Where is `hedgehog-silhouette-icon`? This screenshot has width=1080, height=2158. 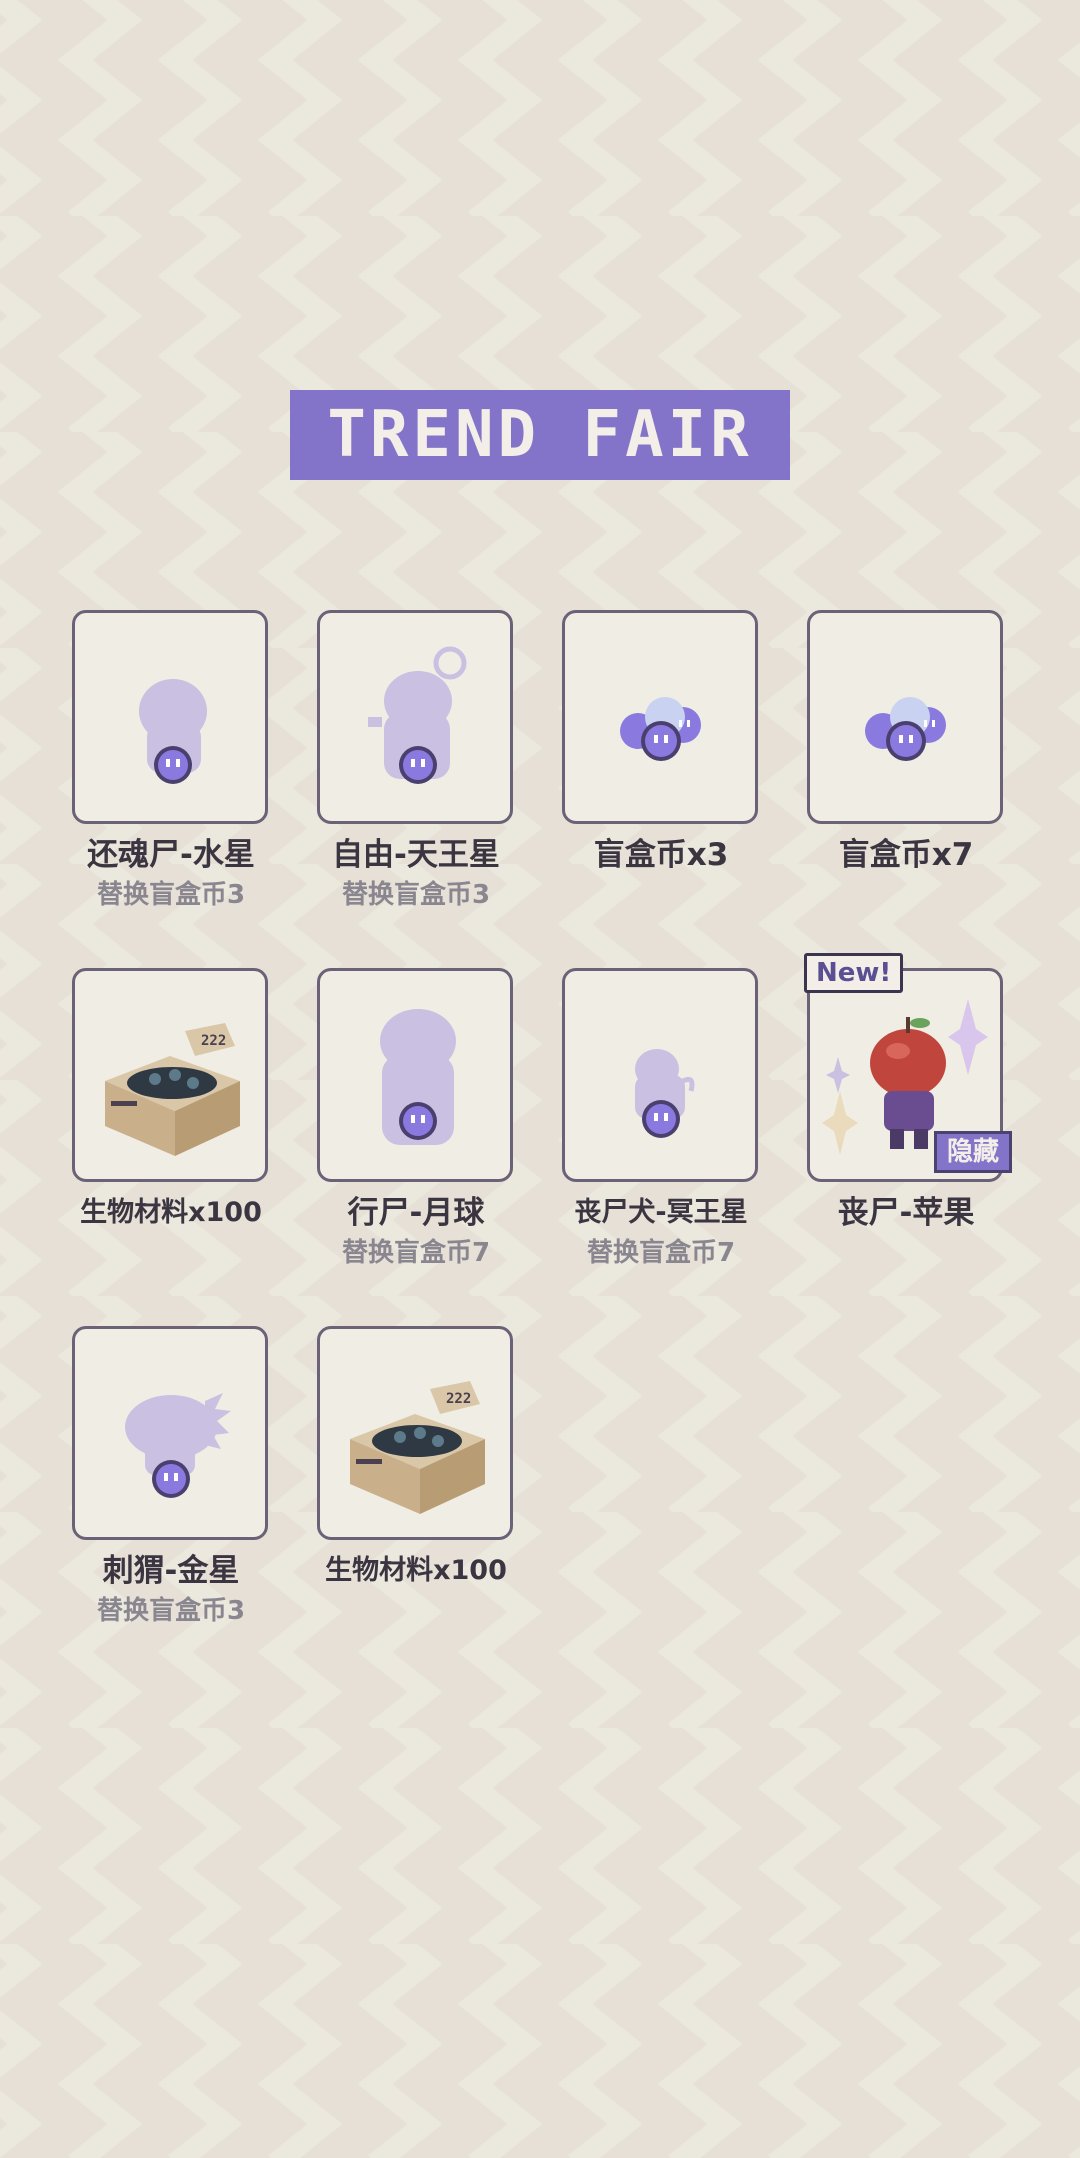
hedgehog-silhouette-icon is located at coordinates (178, 1445).